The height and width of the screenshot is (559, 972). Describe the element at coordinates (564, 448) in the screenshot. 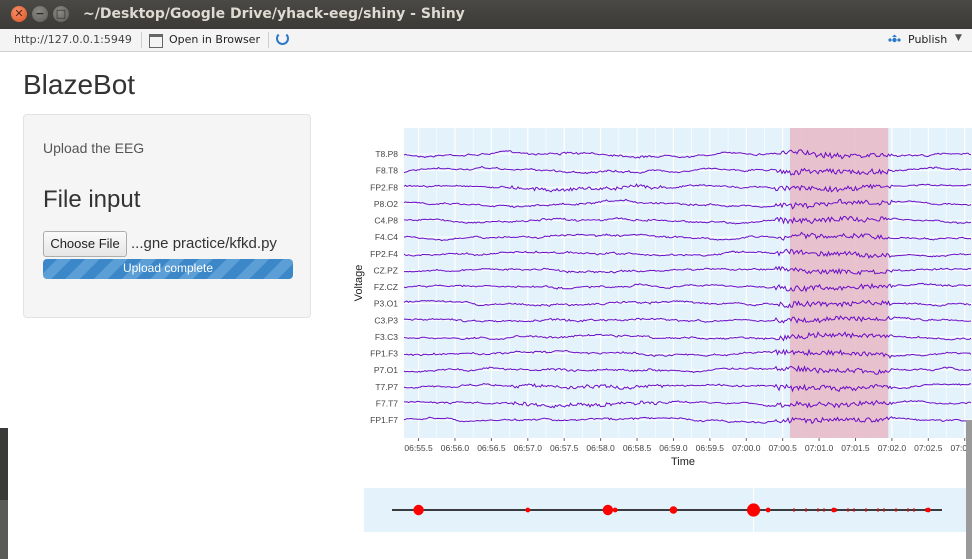

I see `x-tick-label: 06:57.5` at that location.